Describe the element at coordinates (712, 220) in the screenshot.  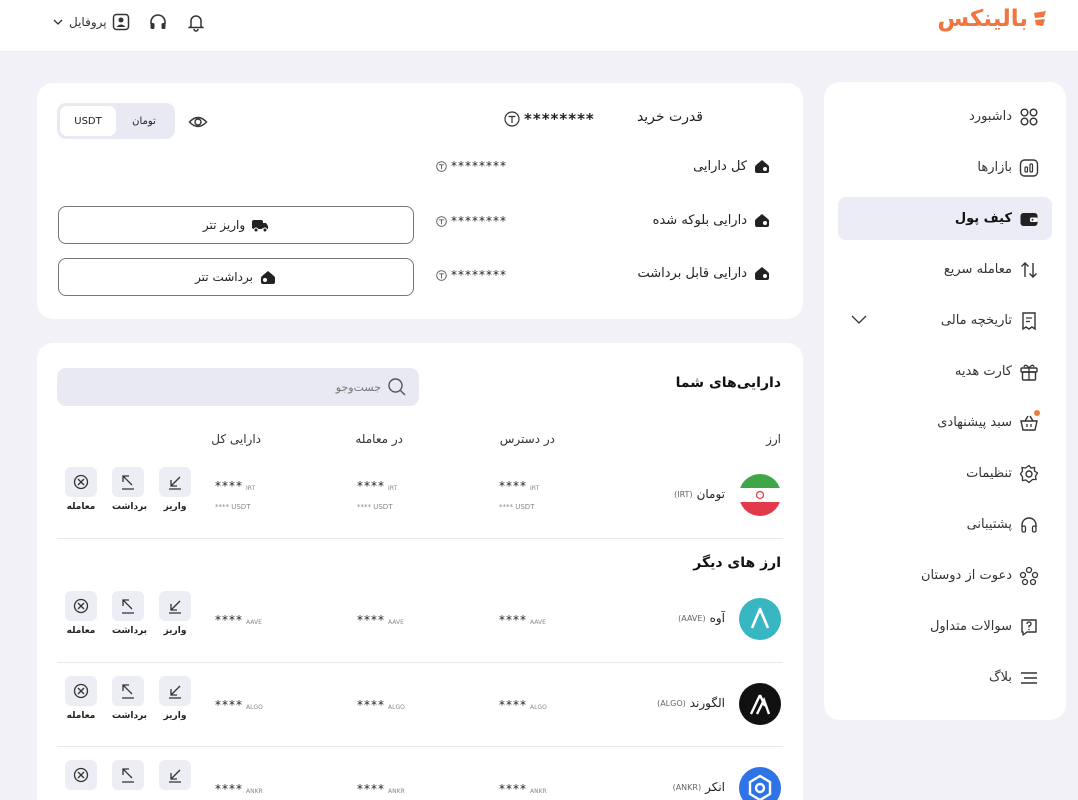
I see `blocked-assets-row: دارایی بلوکه شده` at that location.